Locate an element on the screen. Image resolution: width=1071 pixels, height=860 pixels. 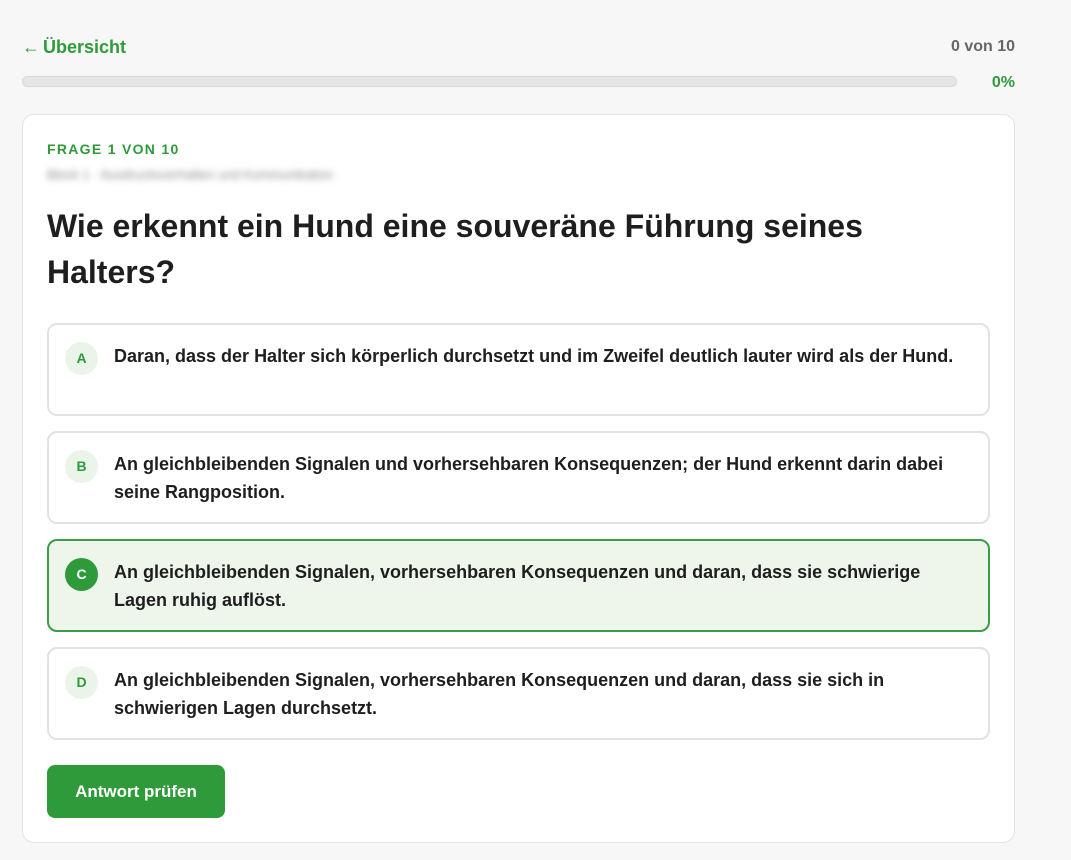
progress-percent: 0% is located at coordinates (1003, 82).